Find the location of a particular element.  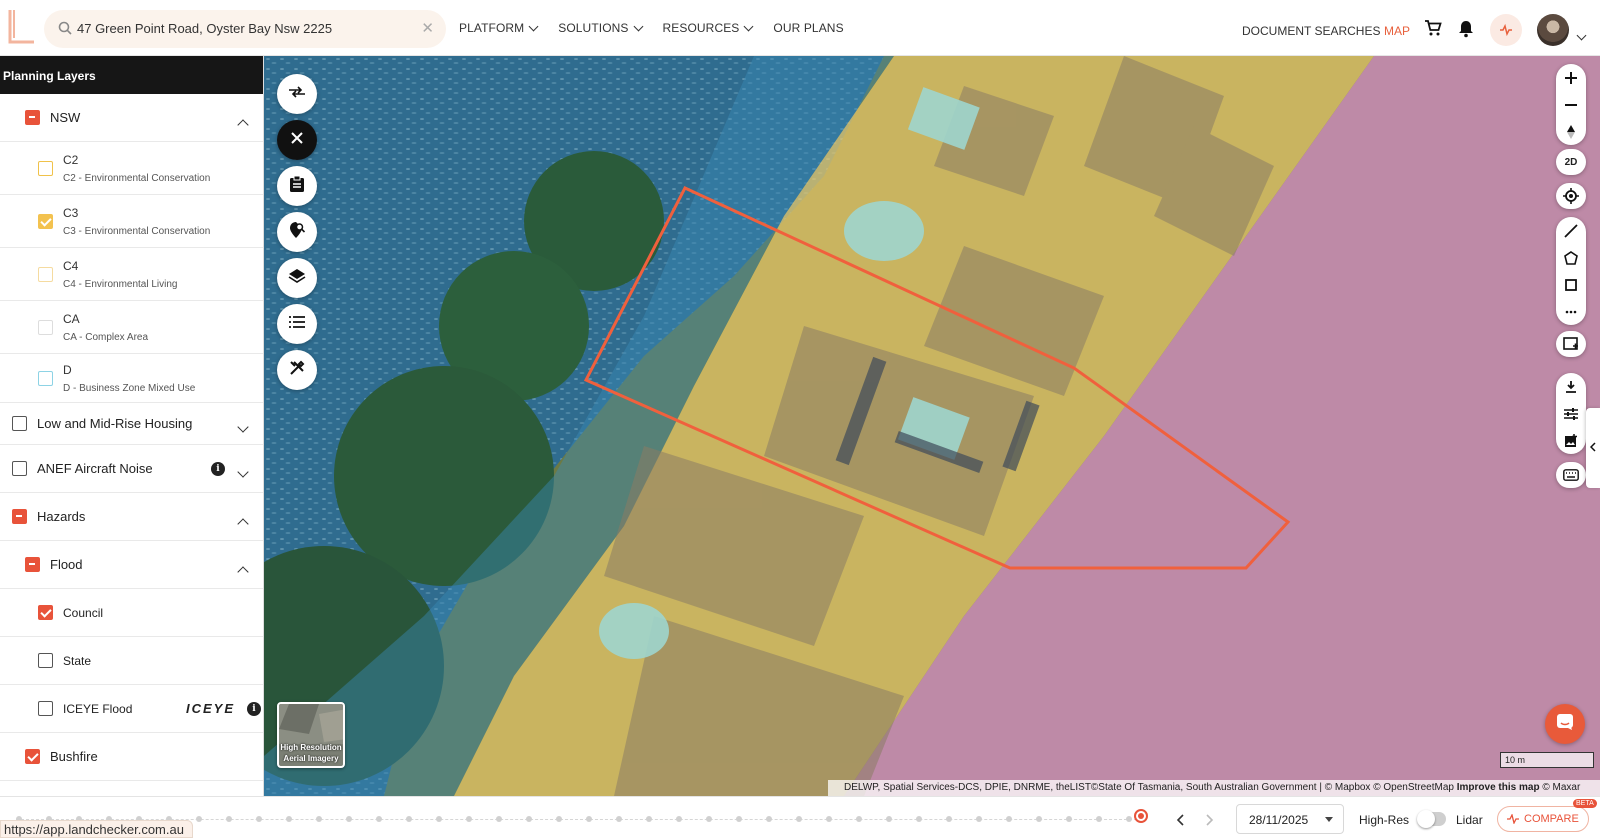

locate-control is located at coordinates (1571, 196).